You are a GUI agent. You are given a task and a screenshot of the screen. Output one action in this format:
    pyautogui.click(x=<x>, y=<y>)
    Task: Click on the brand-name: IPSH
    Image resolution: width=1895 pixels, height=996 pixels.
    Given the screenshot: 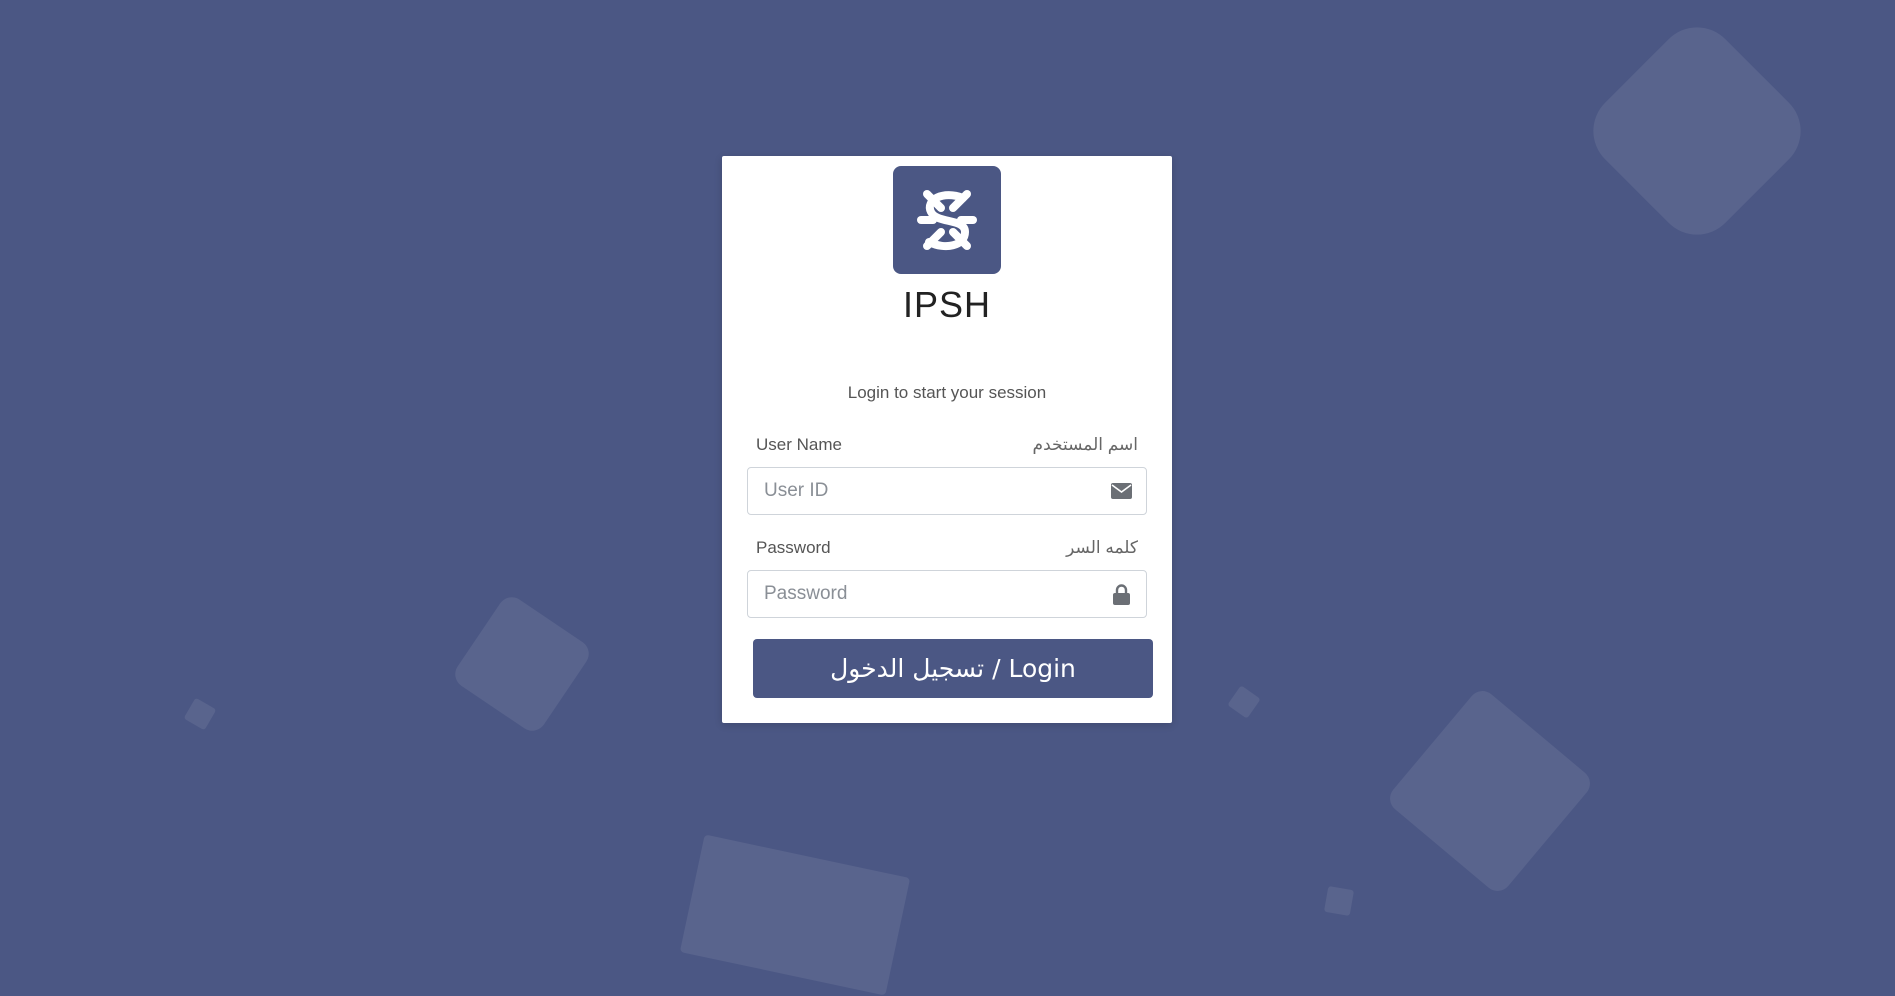 What is the action you would take?
    pyautogui.click(x=947, y=304)
    